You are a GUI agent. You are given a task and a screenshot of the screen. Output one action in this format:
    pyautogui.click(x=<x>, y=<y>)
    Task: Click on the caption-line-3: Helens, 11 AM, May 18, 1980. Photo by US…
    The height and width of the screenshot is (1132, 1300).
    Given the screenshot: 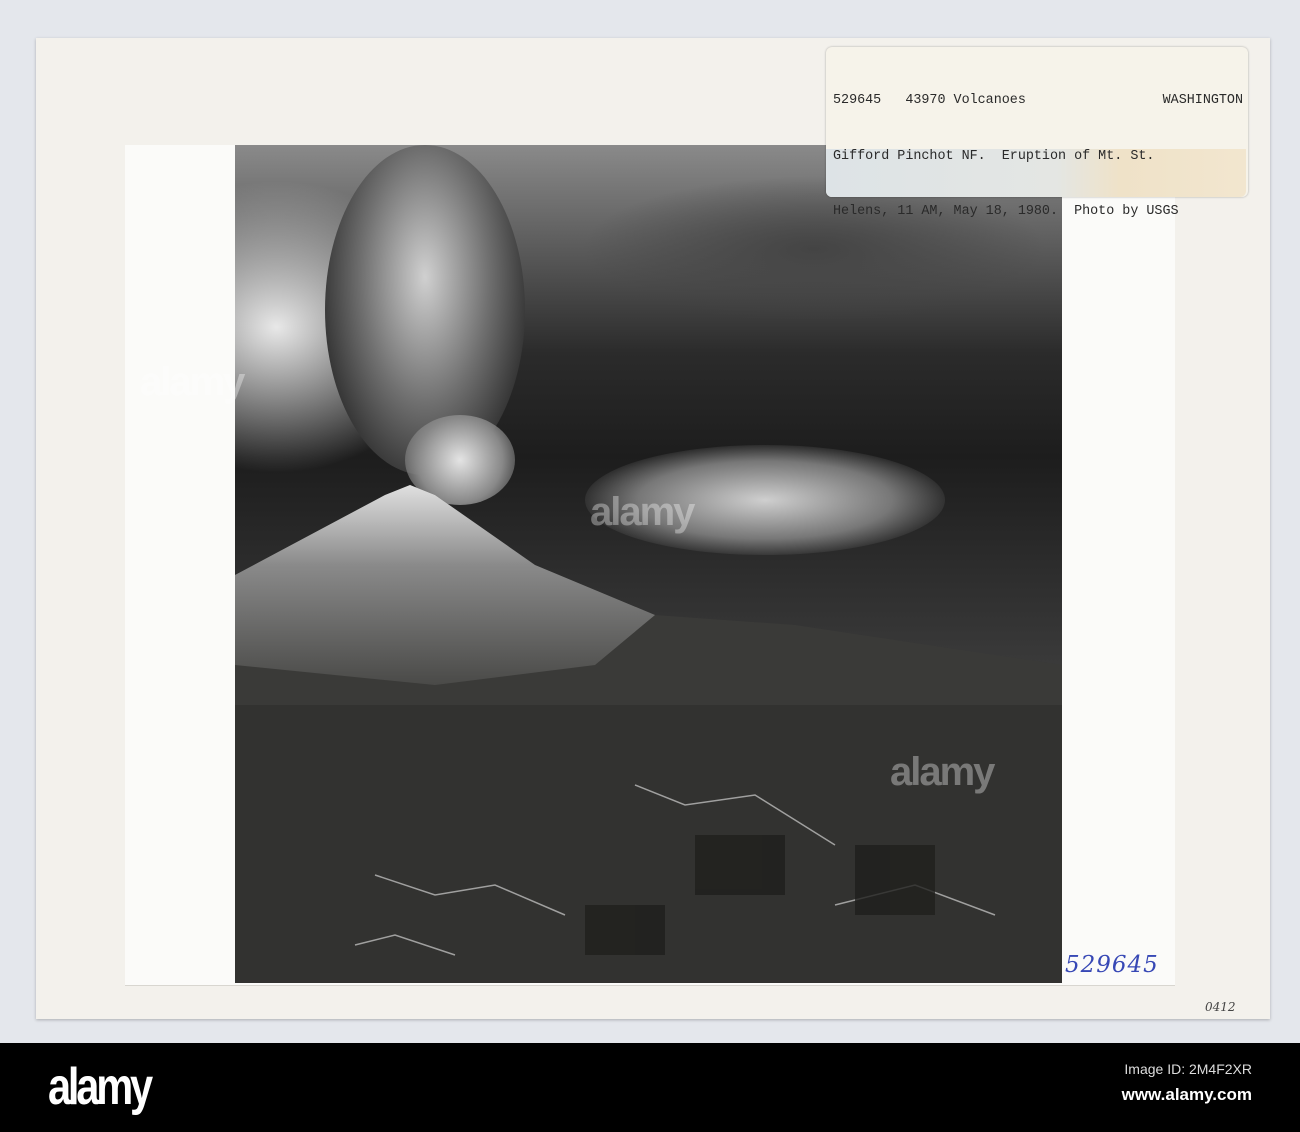 What is the action you would take?
    pyautogui.click(x=1006, y=211)
    